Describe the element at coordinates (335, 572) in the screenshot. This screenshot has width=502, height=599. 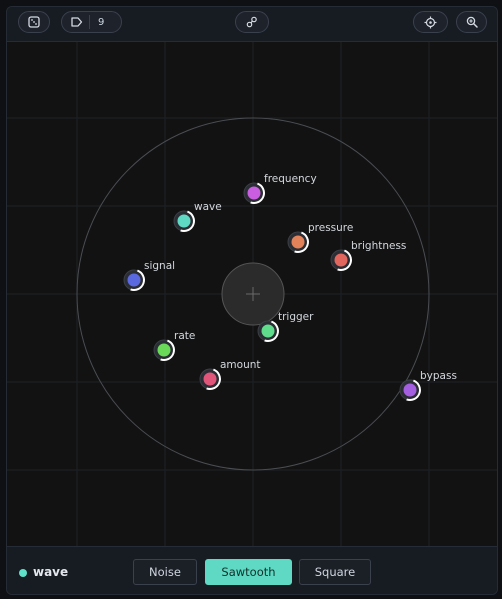
I see `waveform-square-button: Square` at that location.